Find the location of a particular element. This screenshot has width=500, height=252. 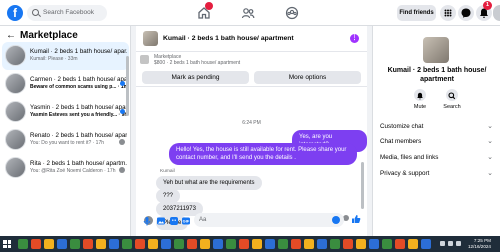

windows-taskbar: 7:25 PM 12/16/2024 is located at coordinates (250, 244).